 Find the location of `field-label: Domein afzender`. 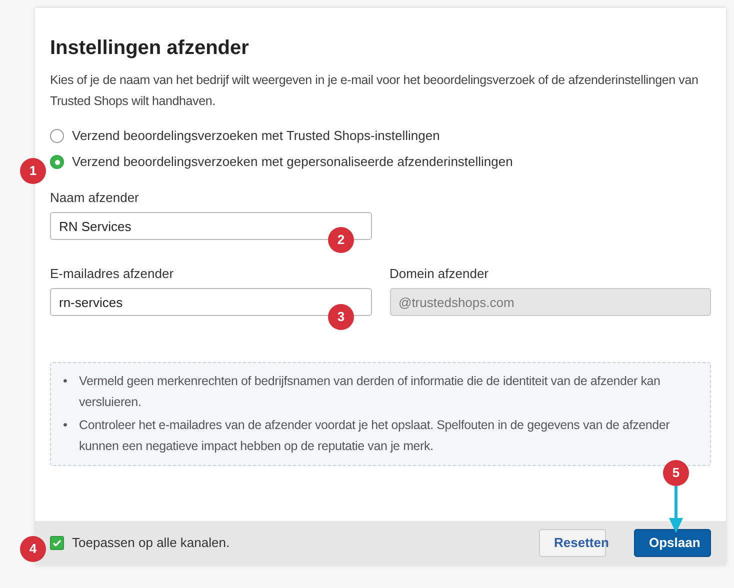

field-label: Domein afzender is located at coordinates (440, 274).